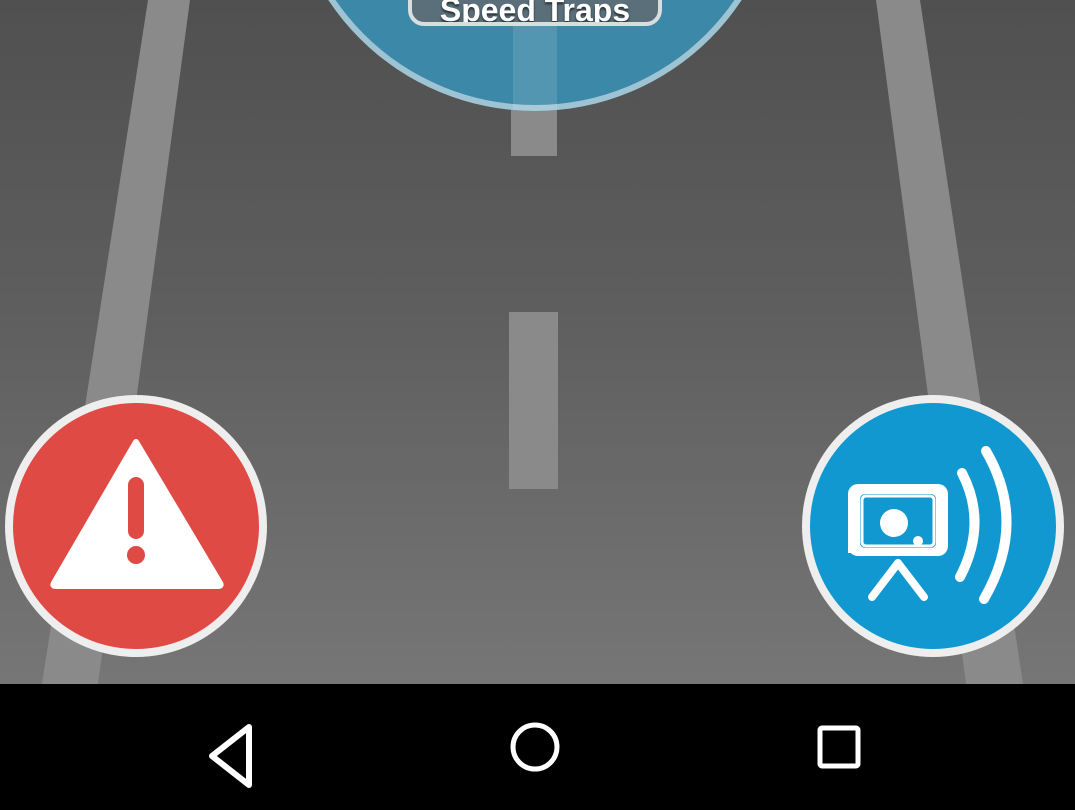 The height and width of the screenshot is (810, 1075). I want to click on speed-camera-icon, so click(930, 525).